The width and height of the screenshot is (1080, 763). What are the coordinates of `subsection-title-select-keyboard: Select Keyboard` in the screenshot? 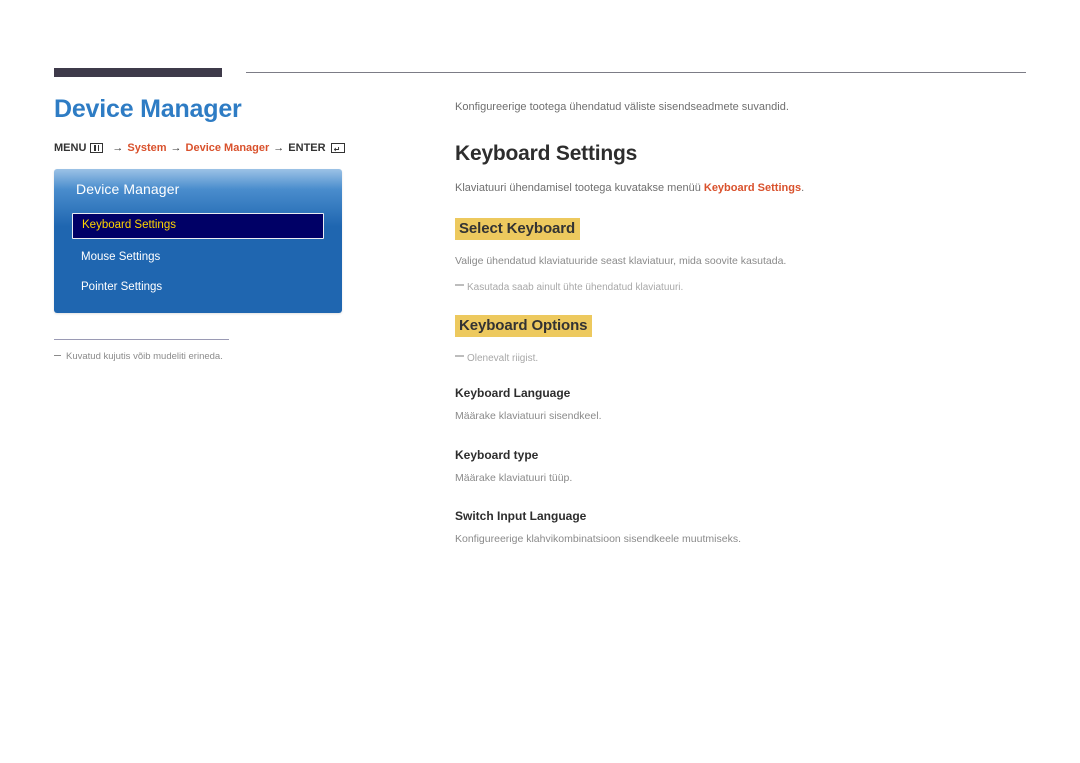 It's located at (518, 229).